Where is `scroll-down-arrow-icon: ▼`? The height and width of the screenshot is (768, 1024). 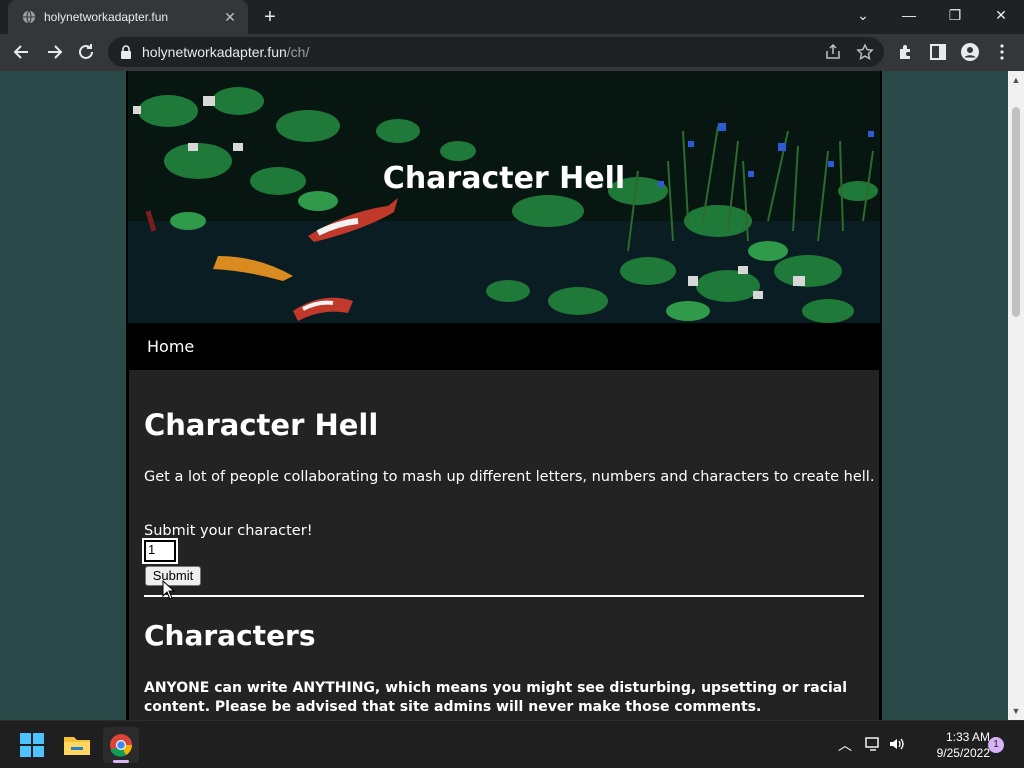
scroll-down-arrow-icon: ▼ is located at coordinates (1016, 711).